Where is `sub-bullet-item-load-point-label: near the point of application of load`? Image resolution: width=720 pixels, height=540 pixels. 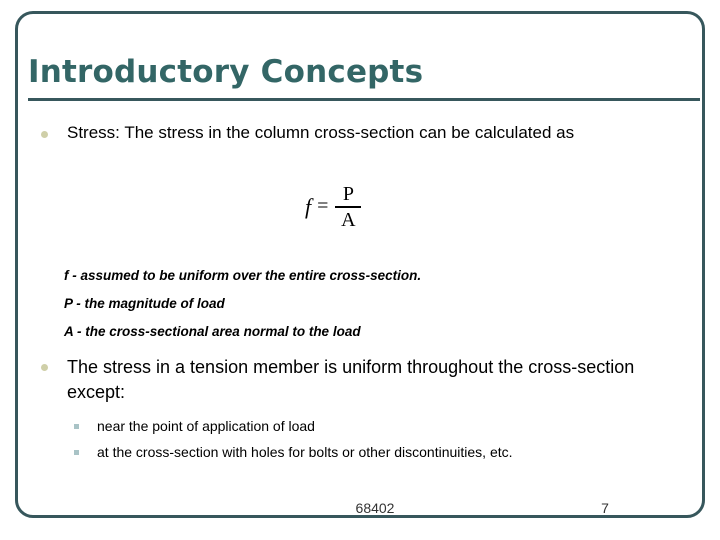
sub-bullet-item-load-point-label: near the point of application of load is located at coordinates (206, 426).